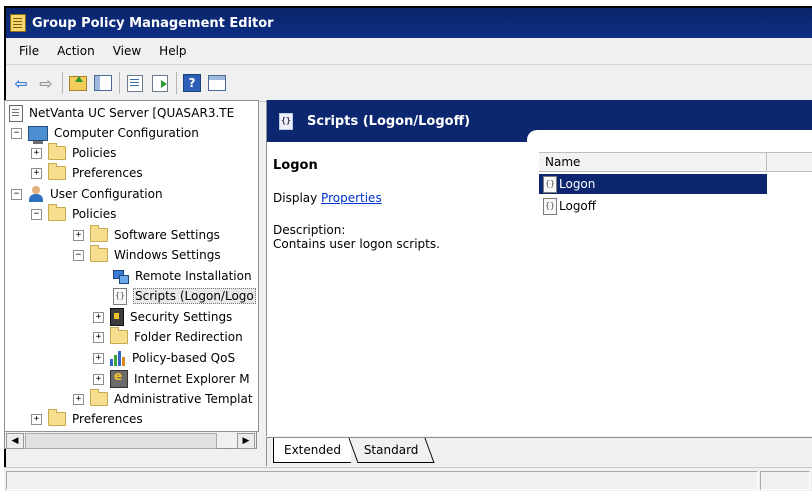 This screenshot has height=491, width=812. I want to click on tree-item-computer-configuration: − Computer Configuration, so click(105, 133).